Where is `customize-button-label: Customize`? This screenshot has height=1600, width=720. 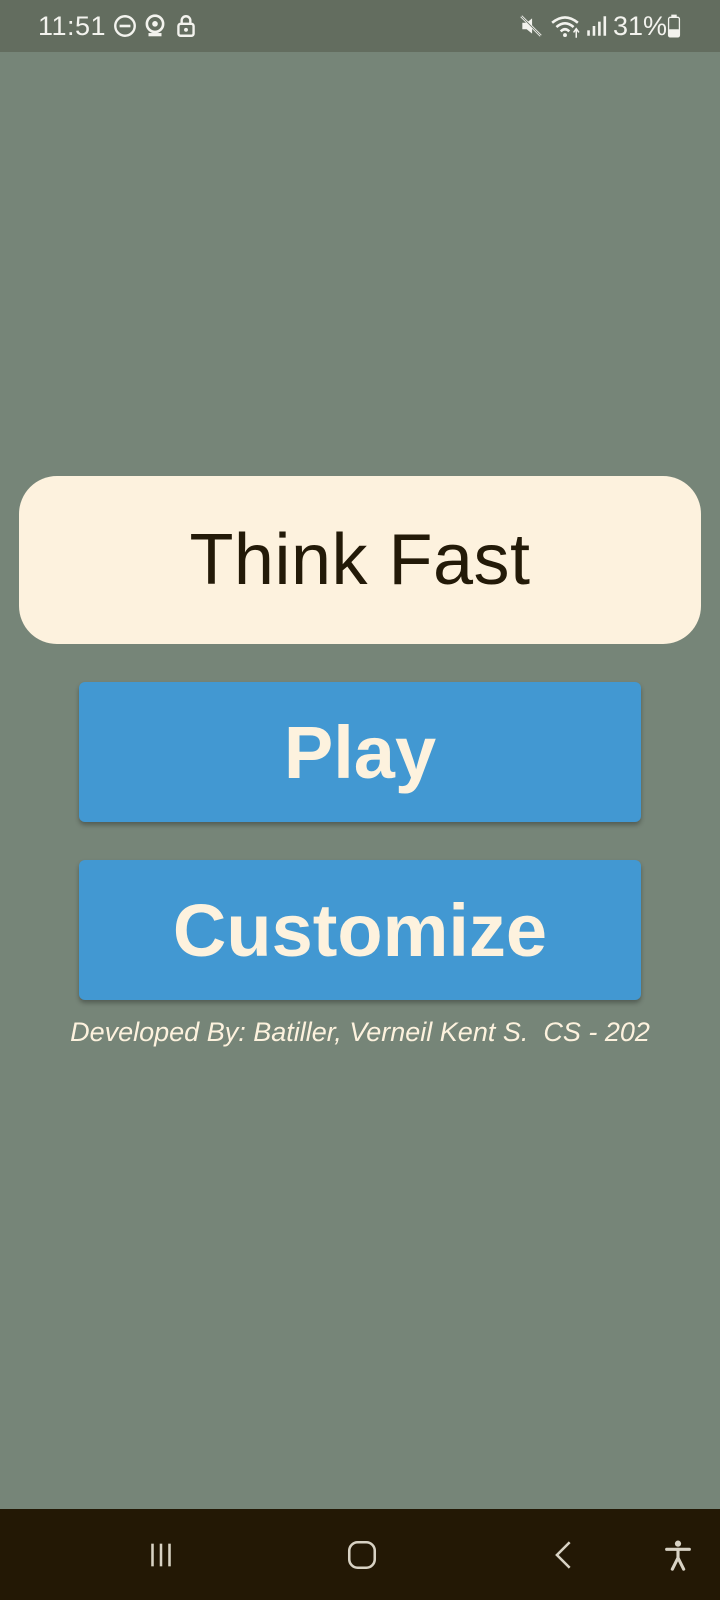 customize-button-label: Customize is located at coordinates (360, 930).